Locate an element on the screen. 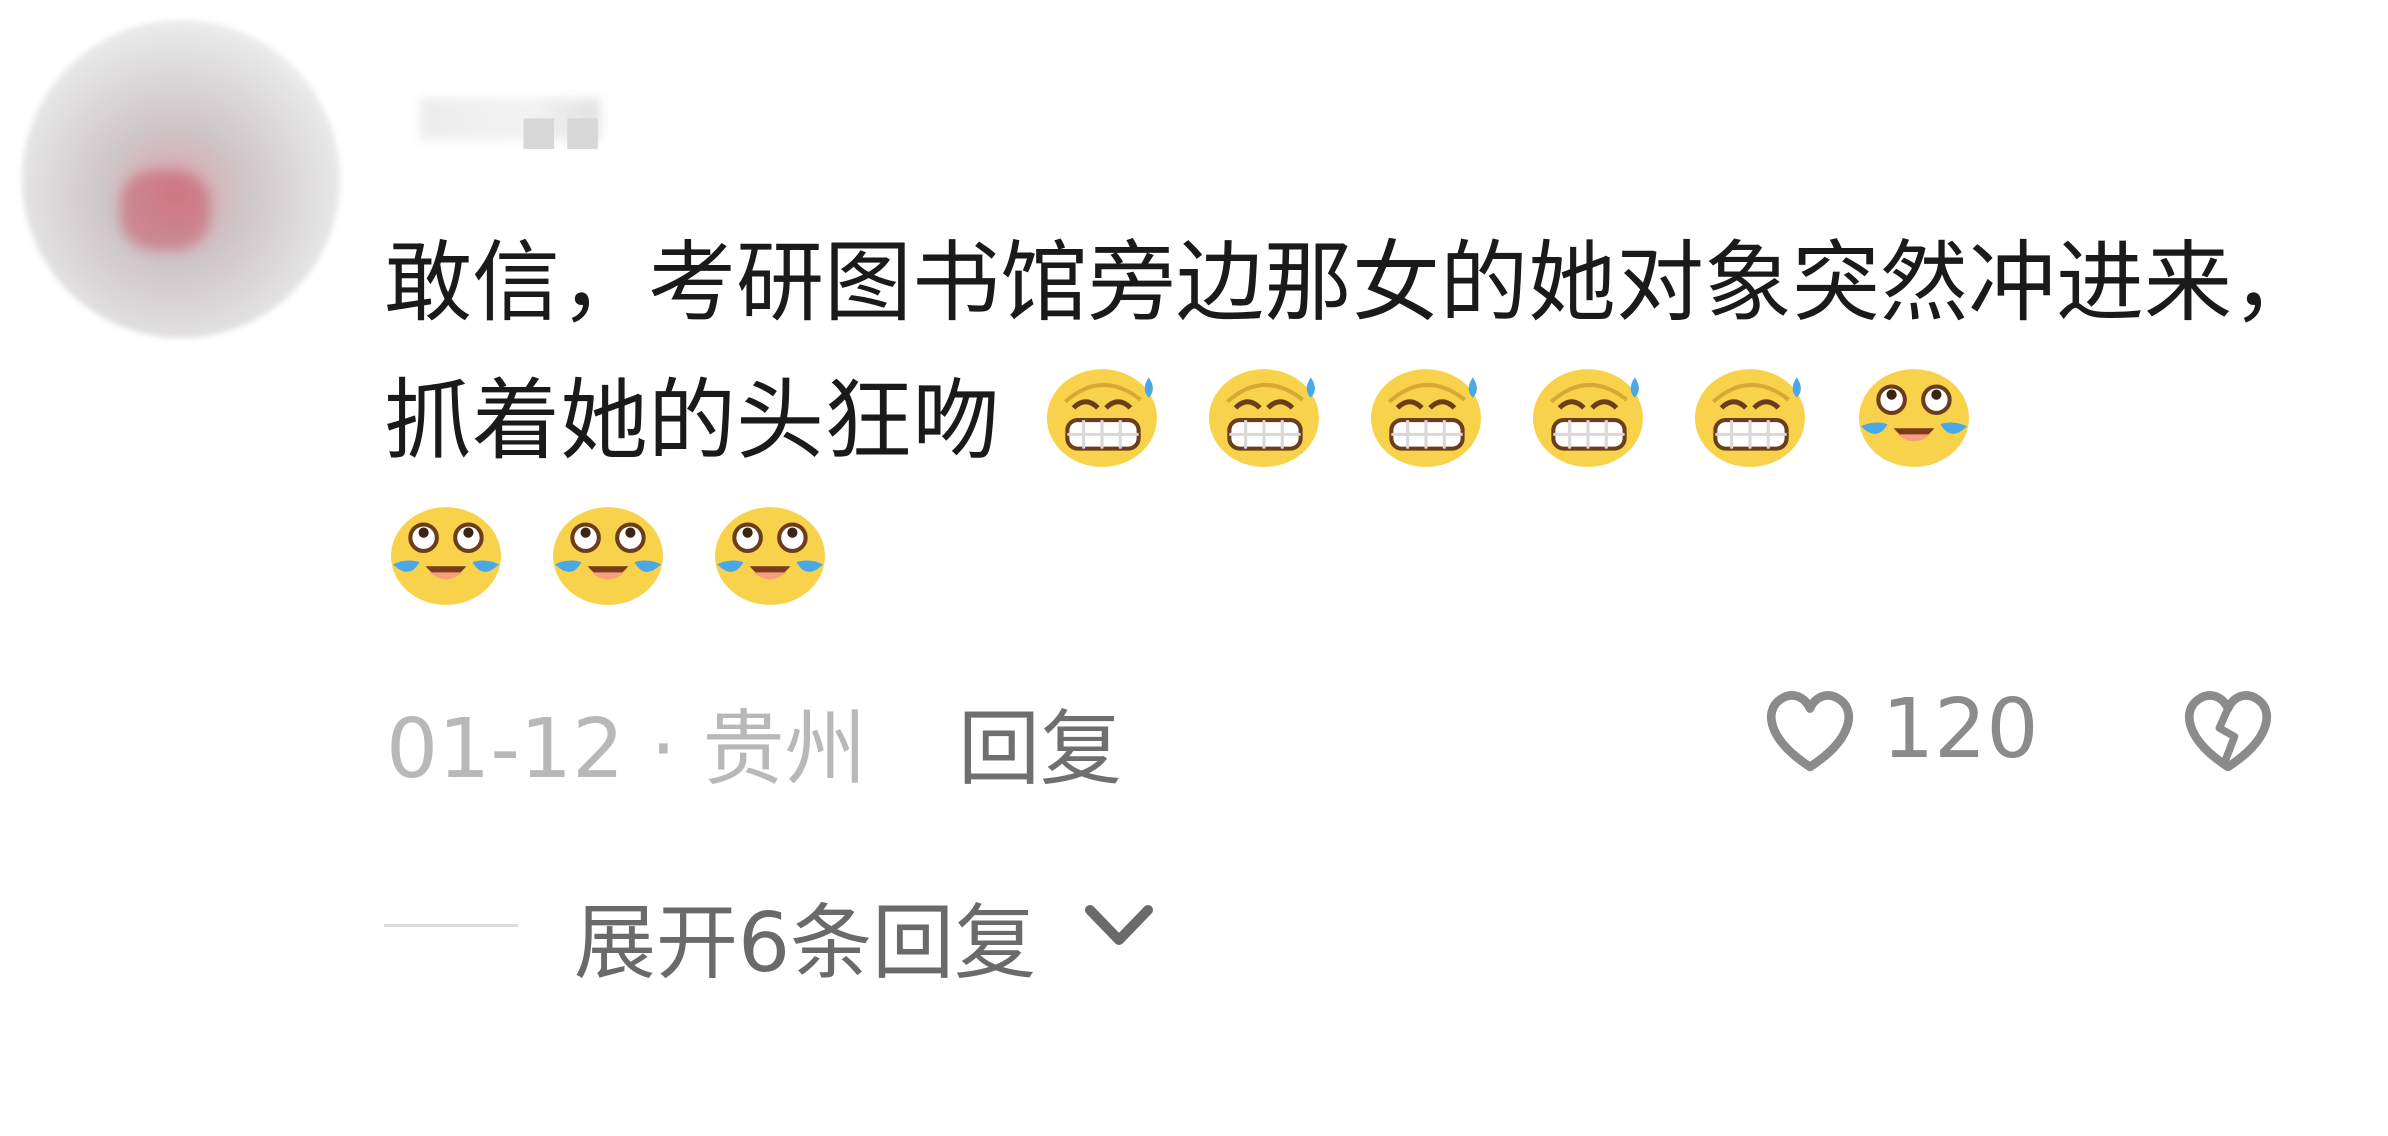 The width and height of the screenshot is (2388, 1136). divider-line is located at coordinates (451, 925).